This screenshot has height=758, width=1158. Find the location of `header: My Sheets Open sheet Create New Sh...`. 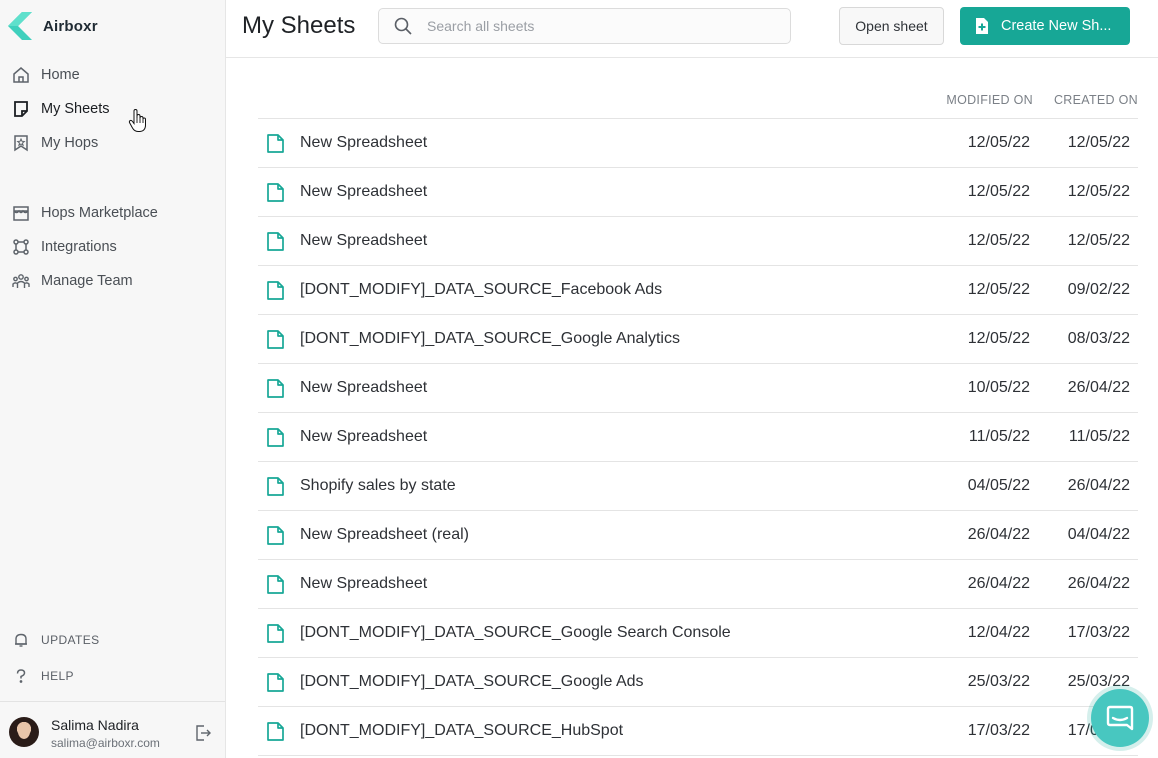

header: My Sheets Open sheet Create New Sh... is located at coordinates (692, 29).